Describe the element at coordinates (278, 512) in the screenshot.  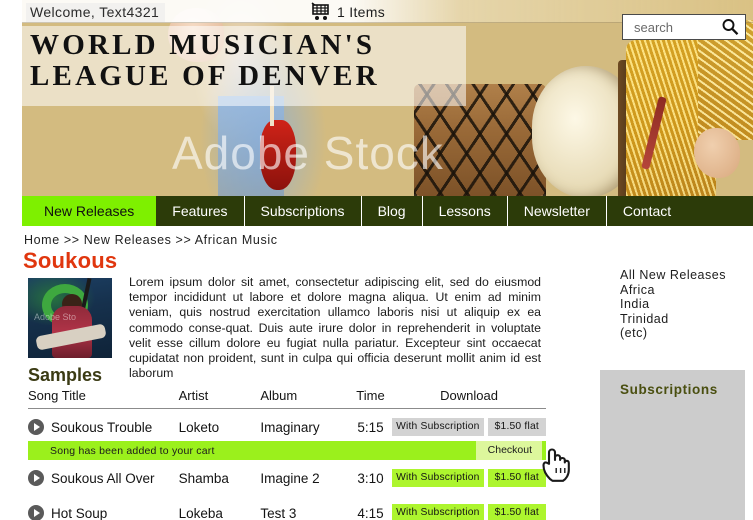
I see `cell-album: Test 3` at that location.